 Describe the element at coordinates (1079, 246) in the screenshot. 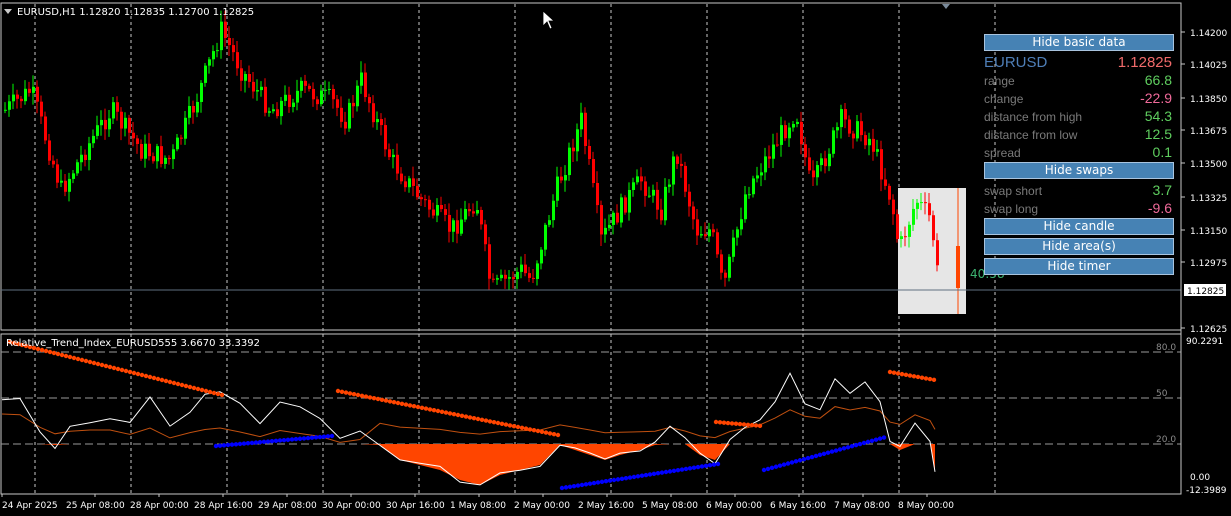

I see `hide-areas-button: Hide area(s)` at that location.